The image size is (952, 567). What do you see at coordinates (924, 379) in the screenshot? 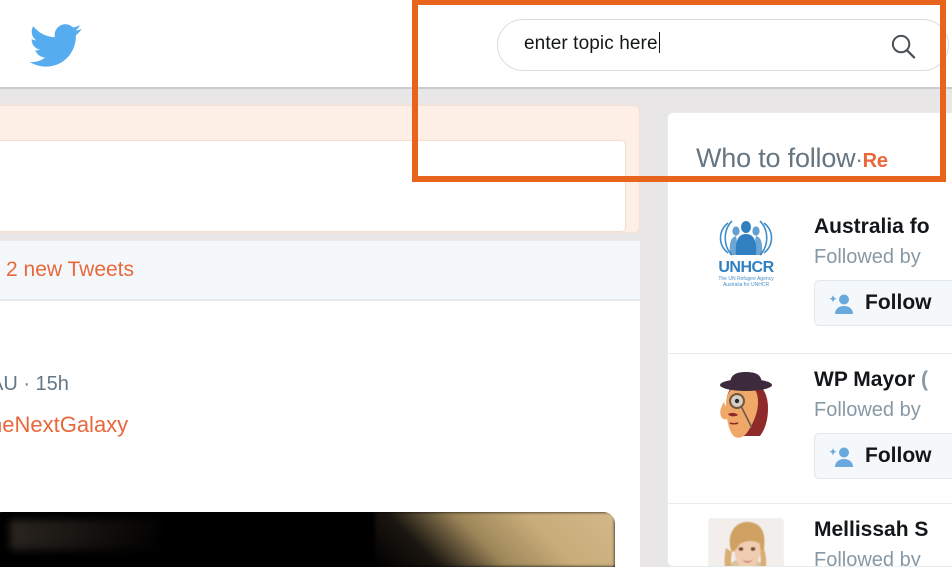
I see `account-handle: (` at bounding box center [924, 379].